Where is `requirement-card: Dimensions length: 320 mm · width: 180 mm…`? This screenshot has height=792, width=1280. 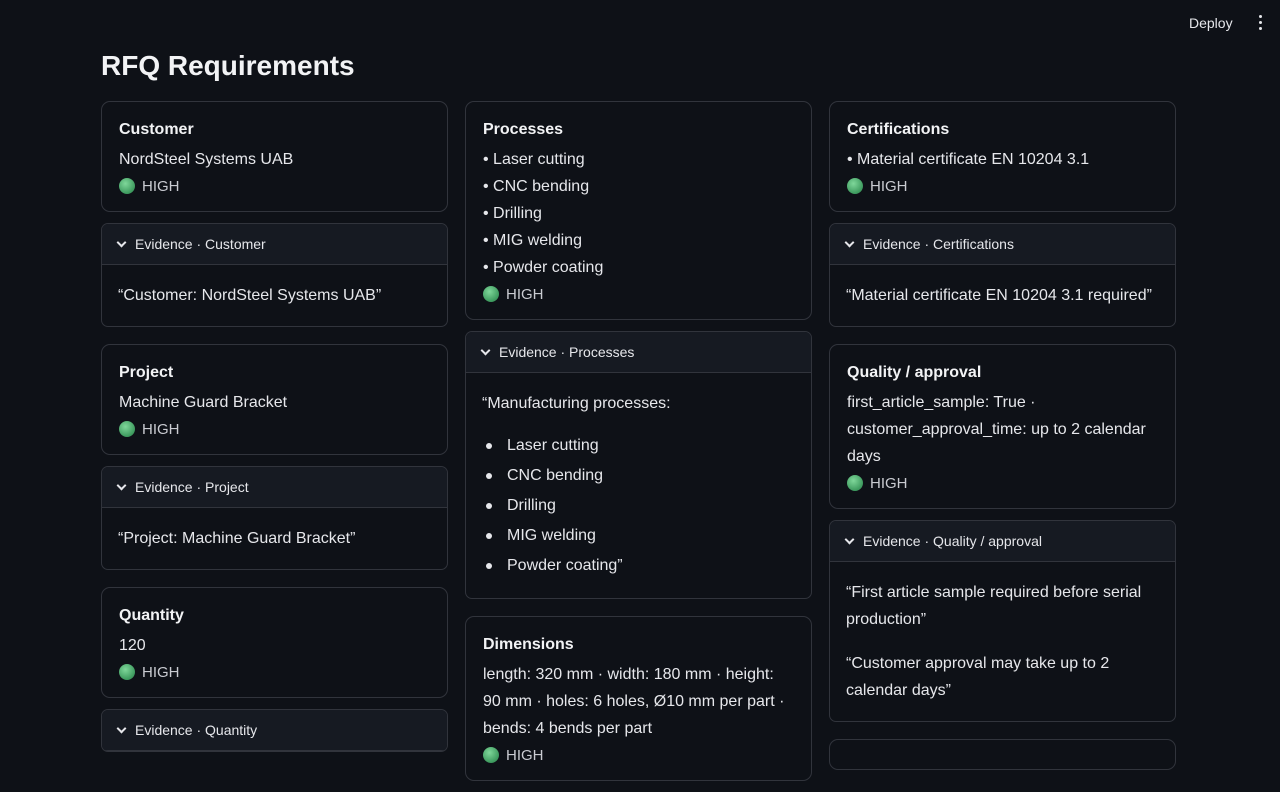 requirement-card: Dimensions length: 320 mm · width: 180 mm… is located at coordinates (638, 698).